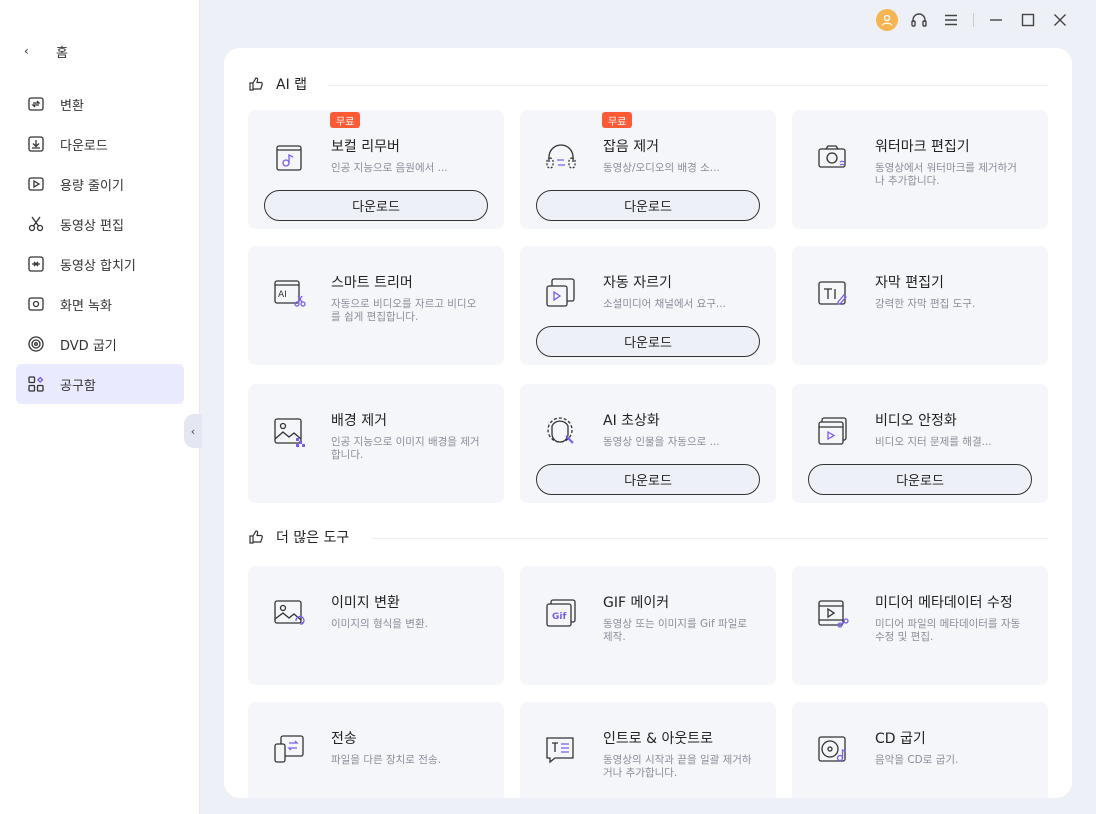 The width and height of the screenshot is (1096, 814). What do you see at coordinates (560, 430) in the screenshot?
I see `portrait-icon` at bounding box center [560, 430].